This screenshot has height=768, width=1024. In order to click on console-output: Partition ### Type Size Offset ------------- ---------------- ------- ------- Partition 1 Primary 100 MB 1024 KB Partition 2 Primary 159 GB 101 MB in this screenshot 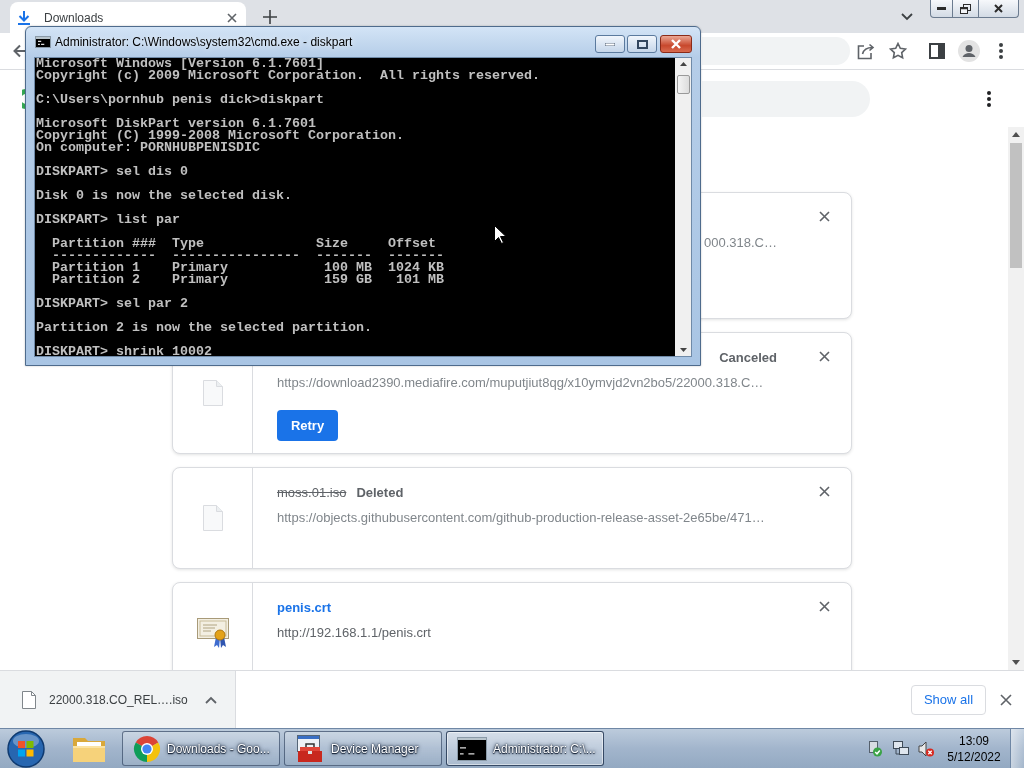, I will do `click(247, 262)`.